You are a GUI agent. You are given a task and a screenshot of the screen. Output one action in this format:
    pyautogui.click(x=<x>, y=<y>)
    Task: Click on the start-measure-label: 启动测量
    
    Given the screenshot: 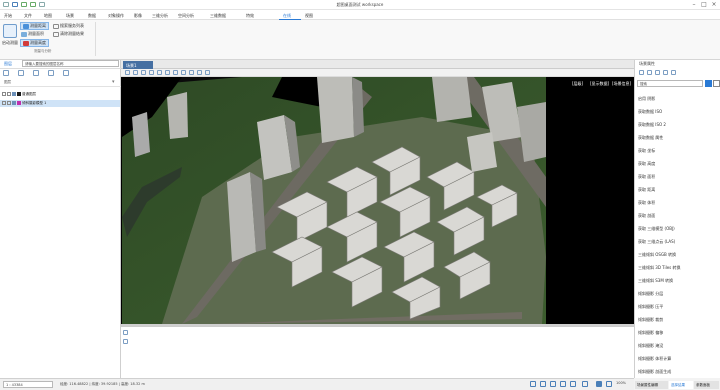 What is the action you would take?
    pyautogui.click(x=10, y=43)
    